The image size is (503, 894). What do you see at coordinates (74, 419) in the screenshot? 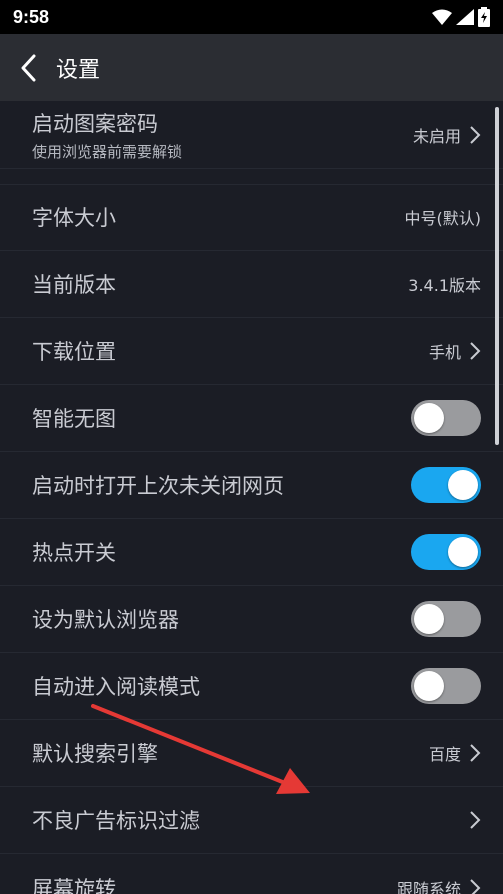
I see `setting-label: 智能无图` at bounding box center [74, 419].